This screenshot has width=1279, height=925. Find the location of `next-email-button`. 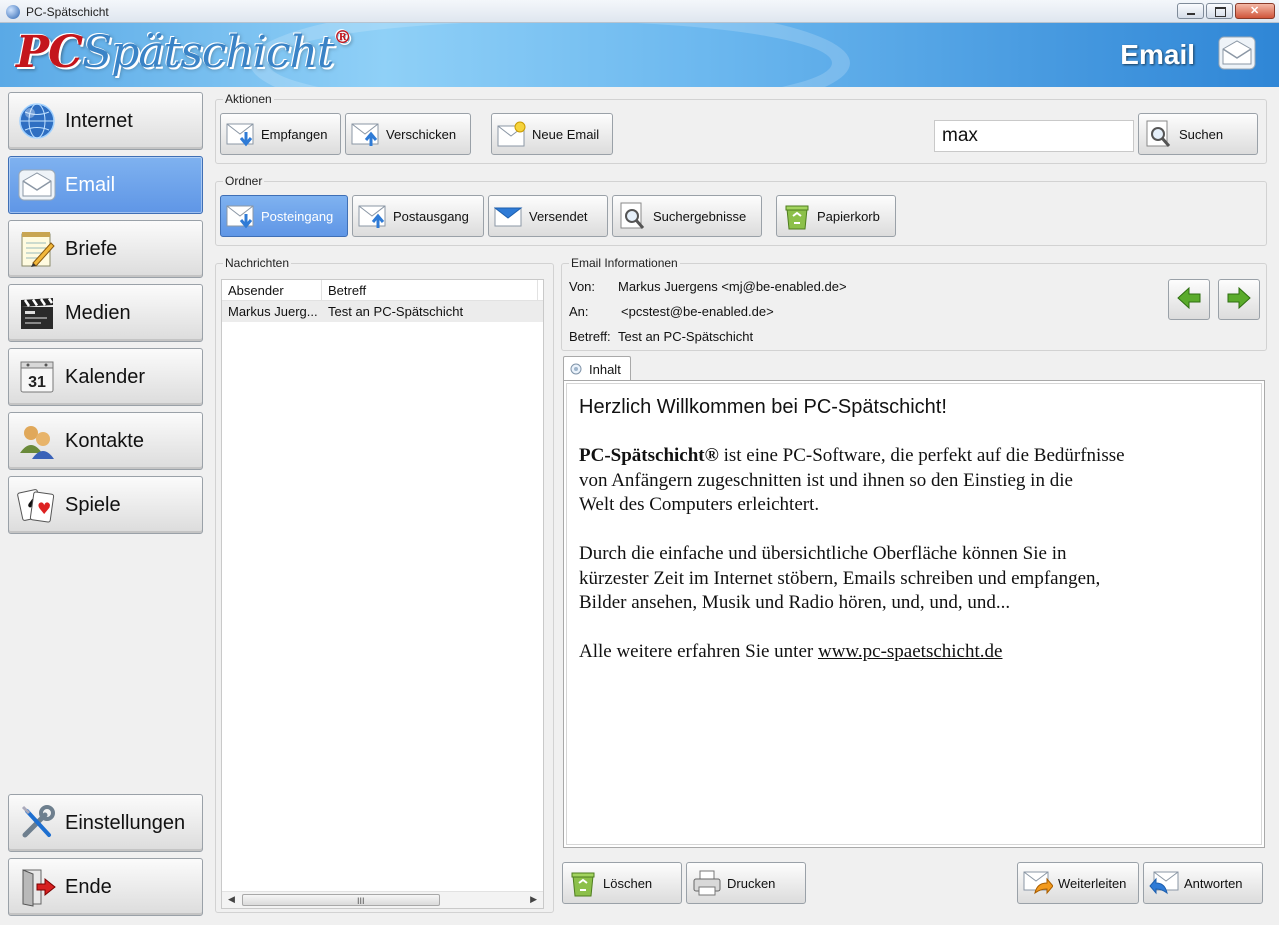

next-email-button is located at coordinates (1239, 299).